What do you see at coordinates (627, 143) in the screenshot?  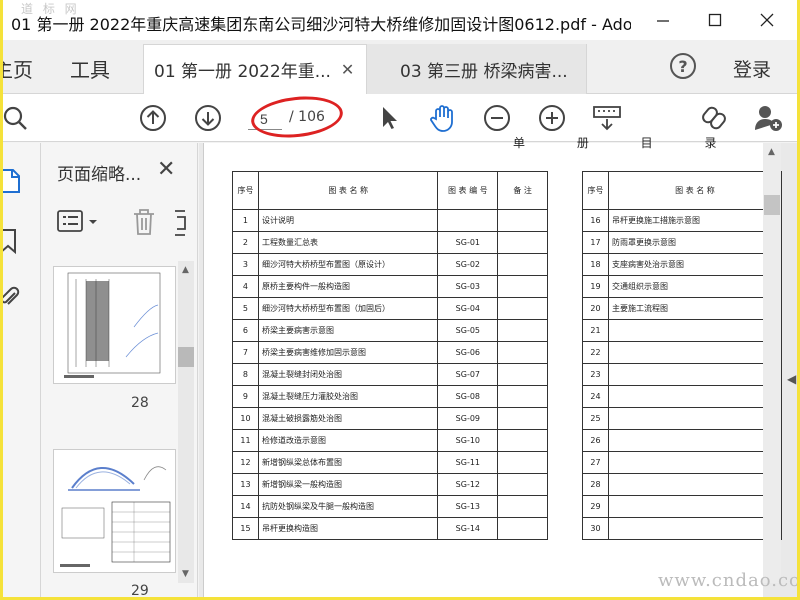 I see `page-heading: 单 册 目 录` at bounding box center [627, 143].